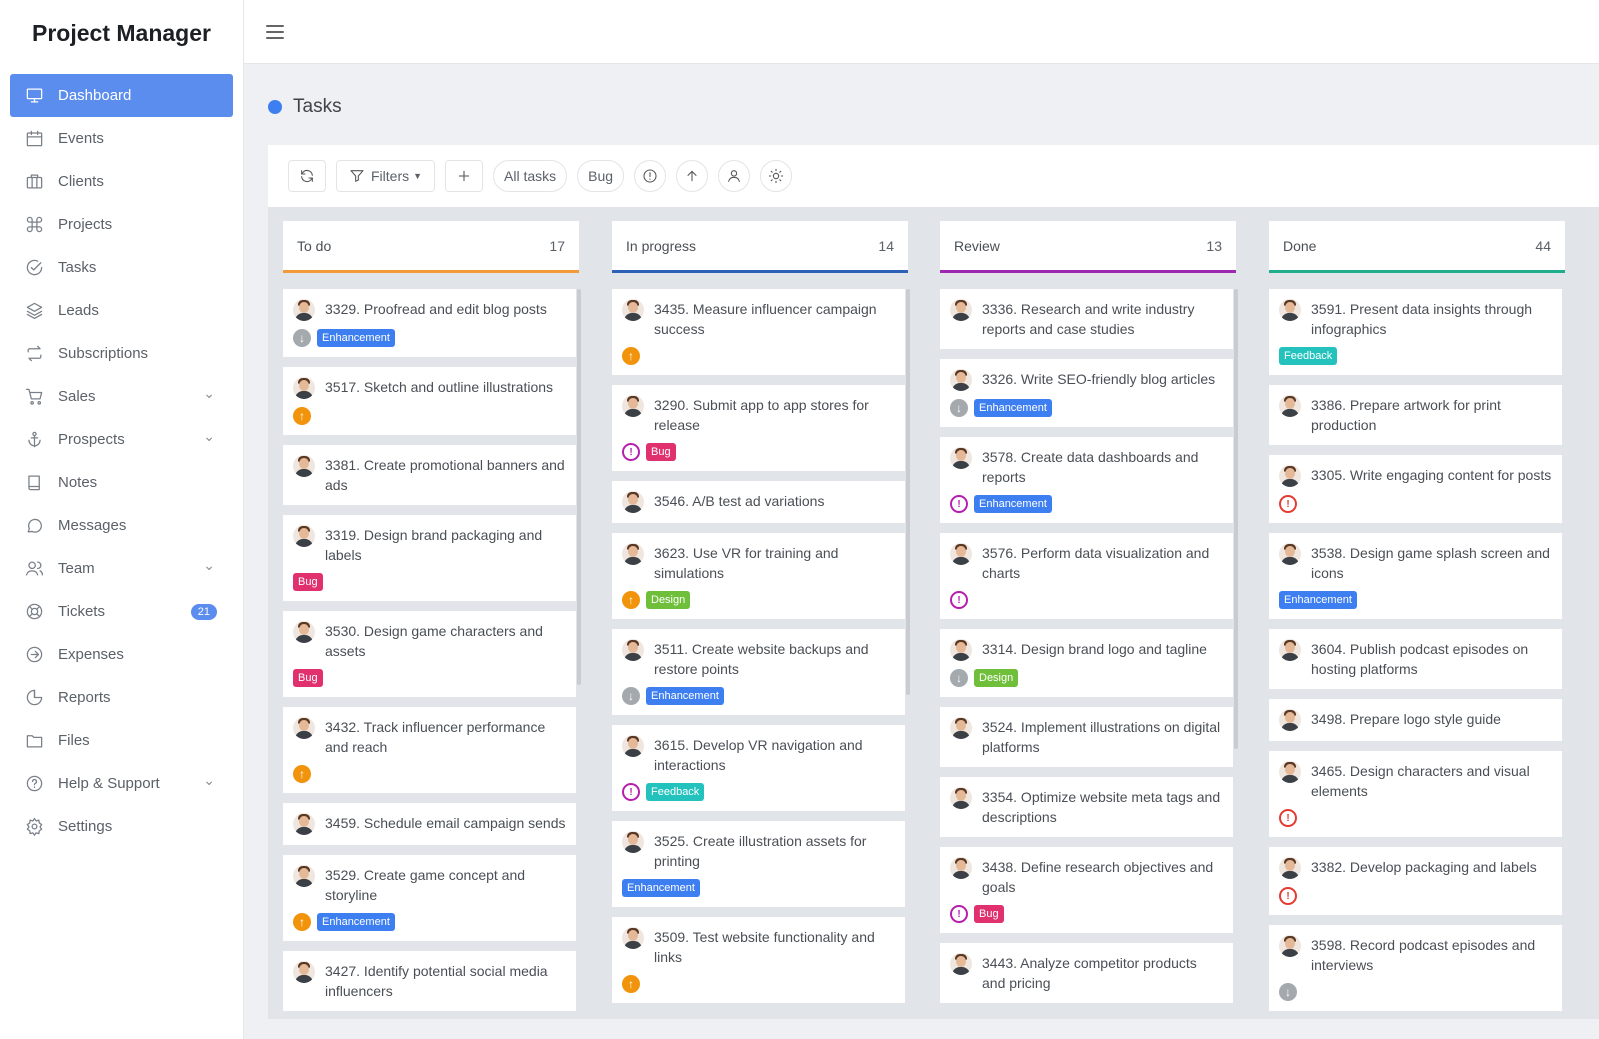 This screenshot has height=1039, width=1599. I want to click on task-title: 3314. Design brand logo and tagline, so click(1094, 649).